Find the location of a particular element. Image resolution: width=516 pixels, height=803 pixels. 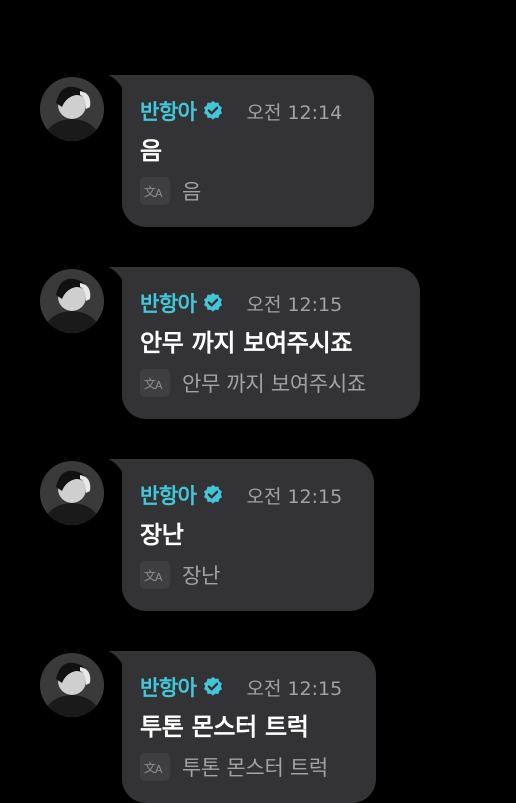

message-translation: 文A 장난 is located at coordinates (247, 575).